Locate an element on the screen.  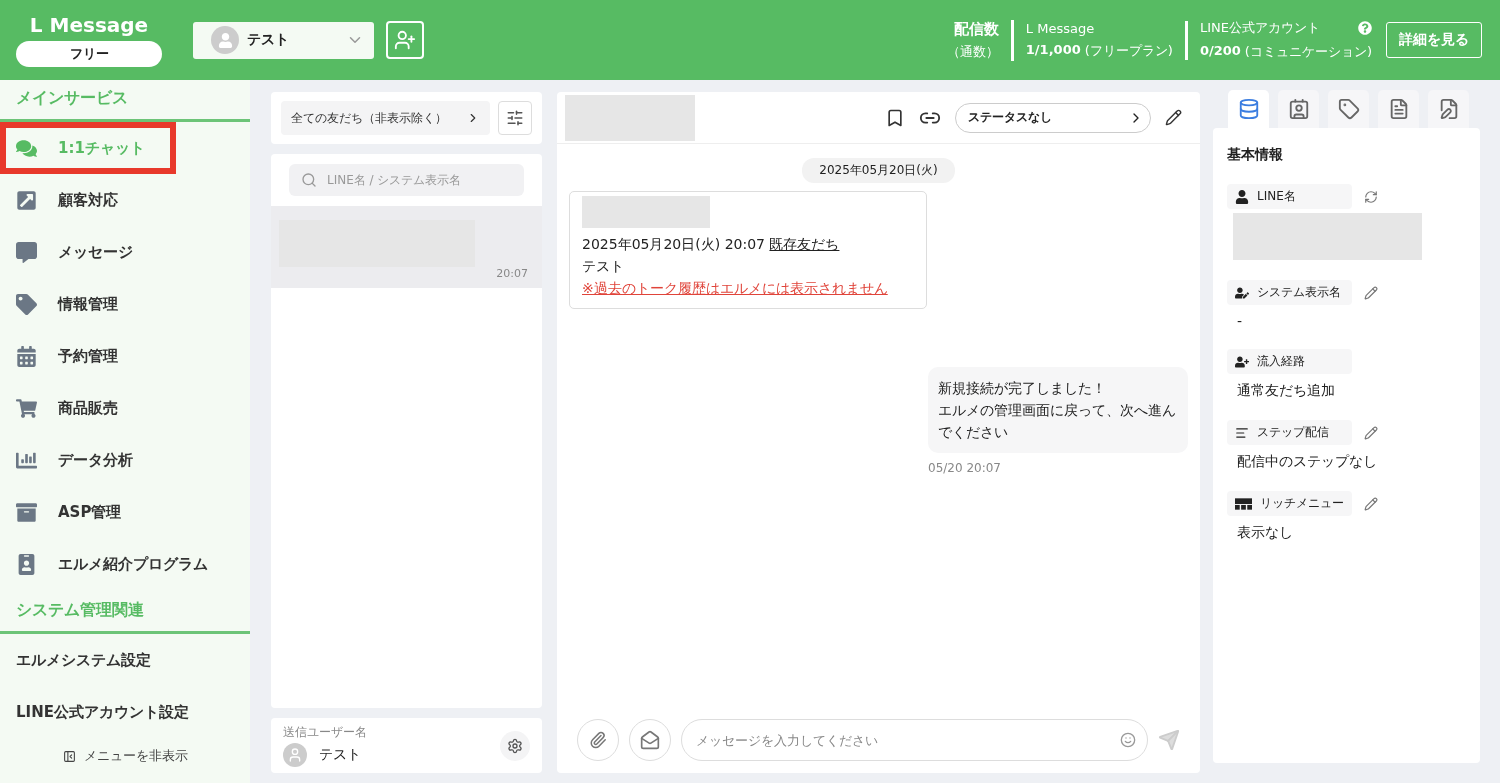
menu-item: 顧客対応 is located at coordinates (125, 200).